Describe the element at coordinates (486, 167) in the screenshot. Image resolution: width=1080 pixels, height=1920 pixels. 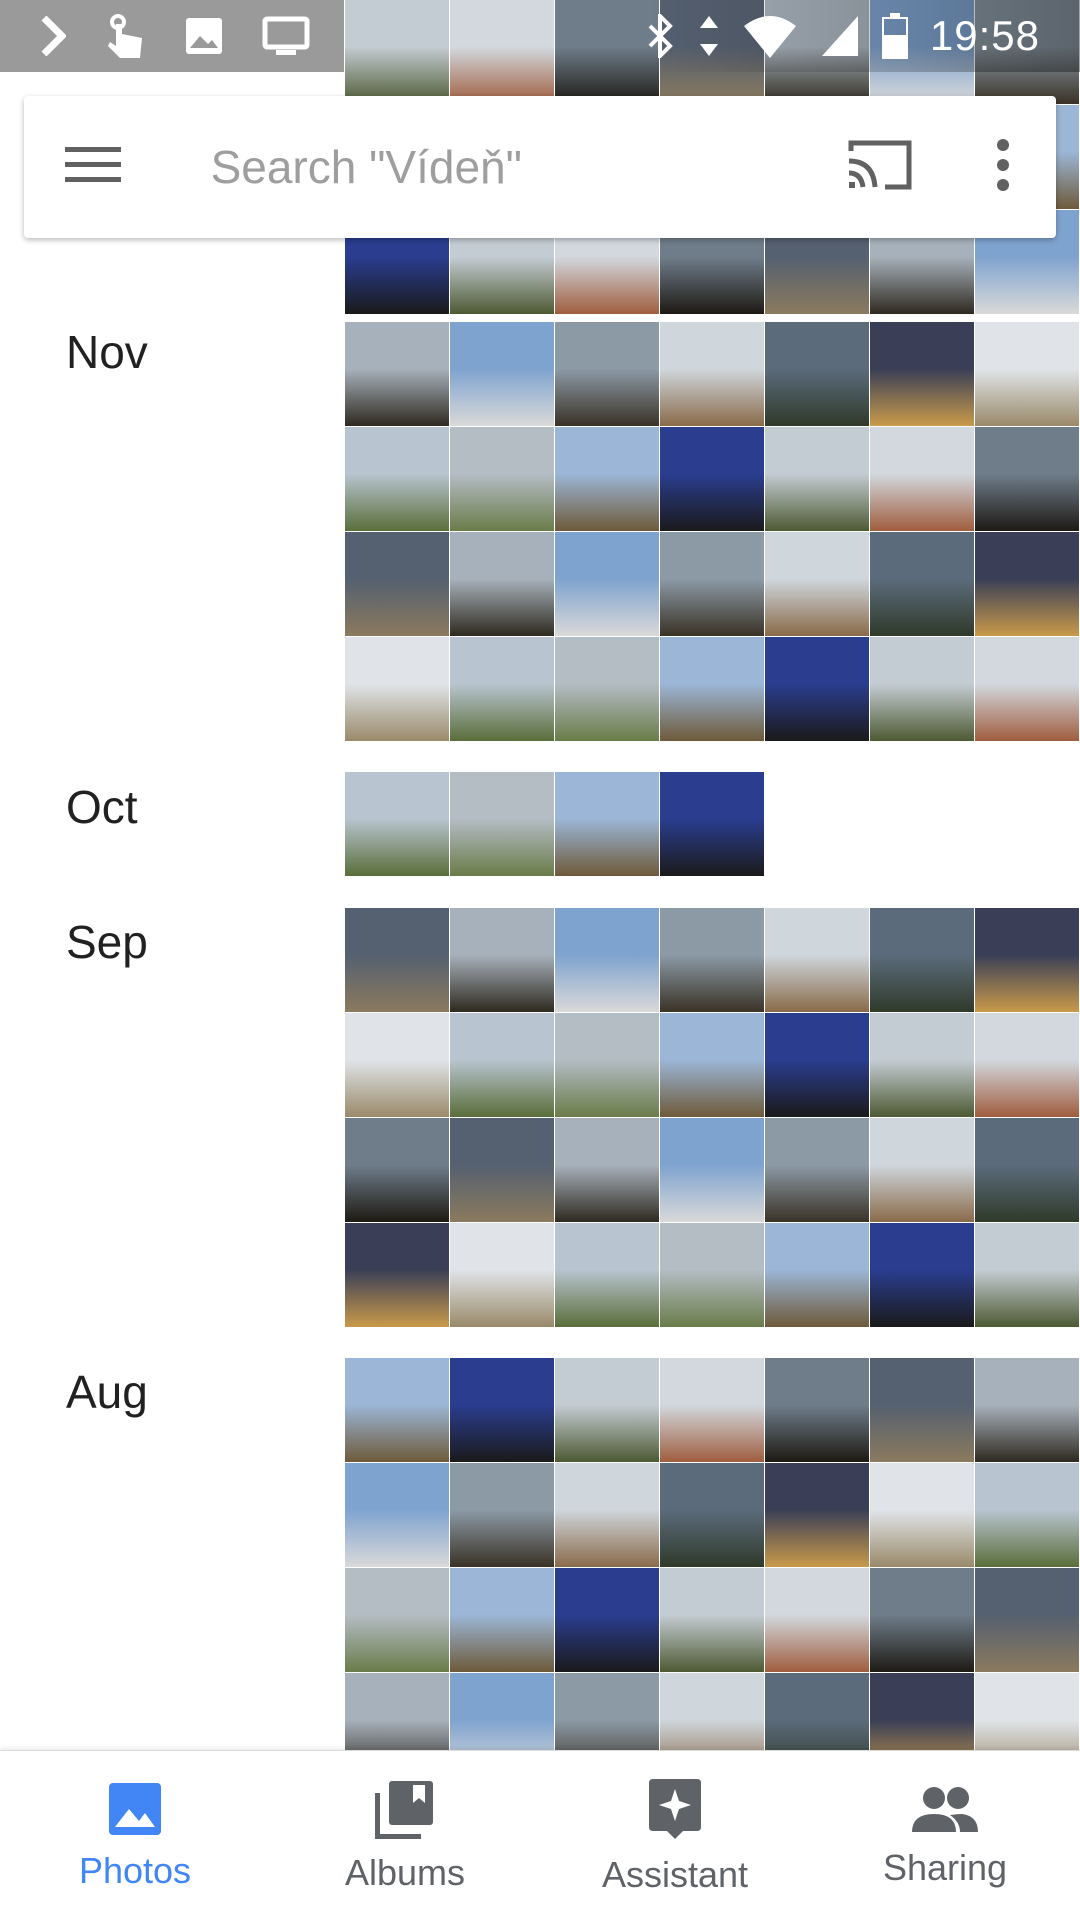
I see `search-input` at that location.